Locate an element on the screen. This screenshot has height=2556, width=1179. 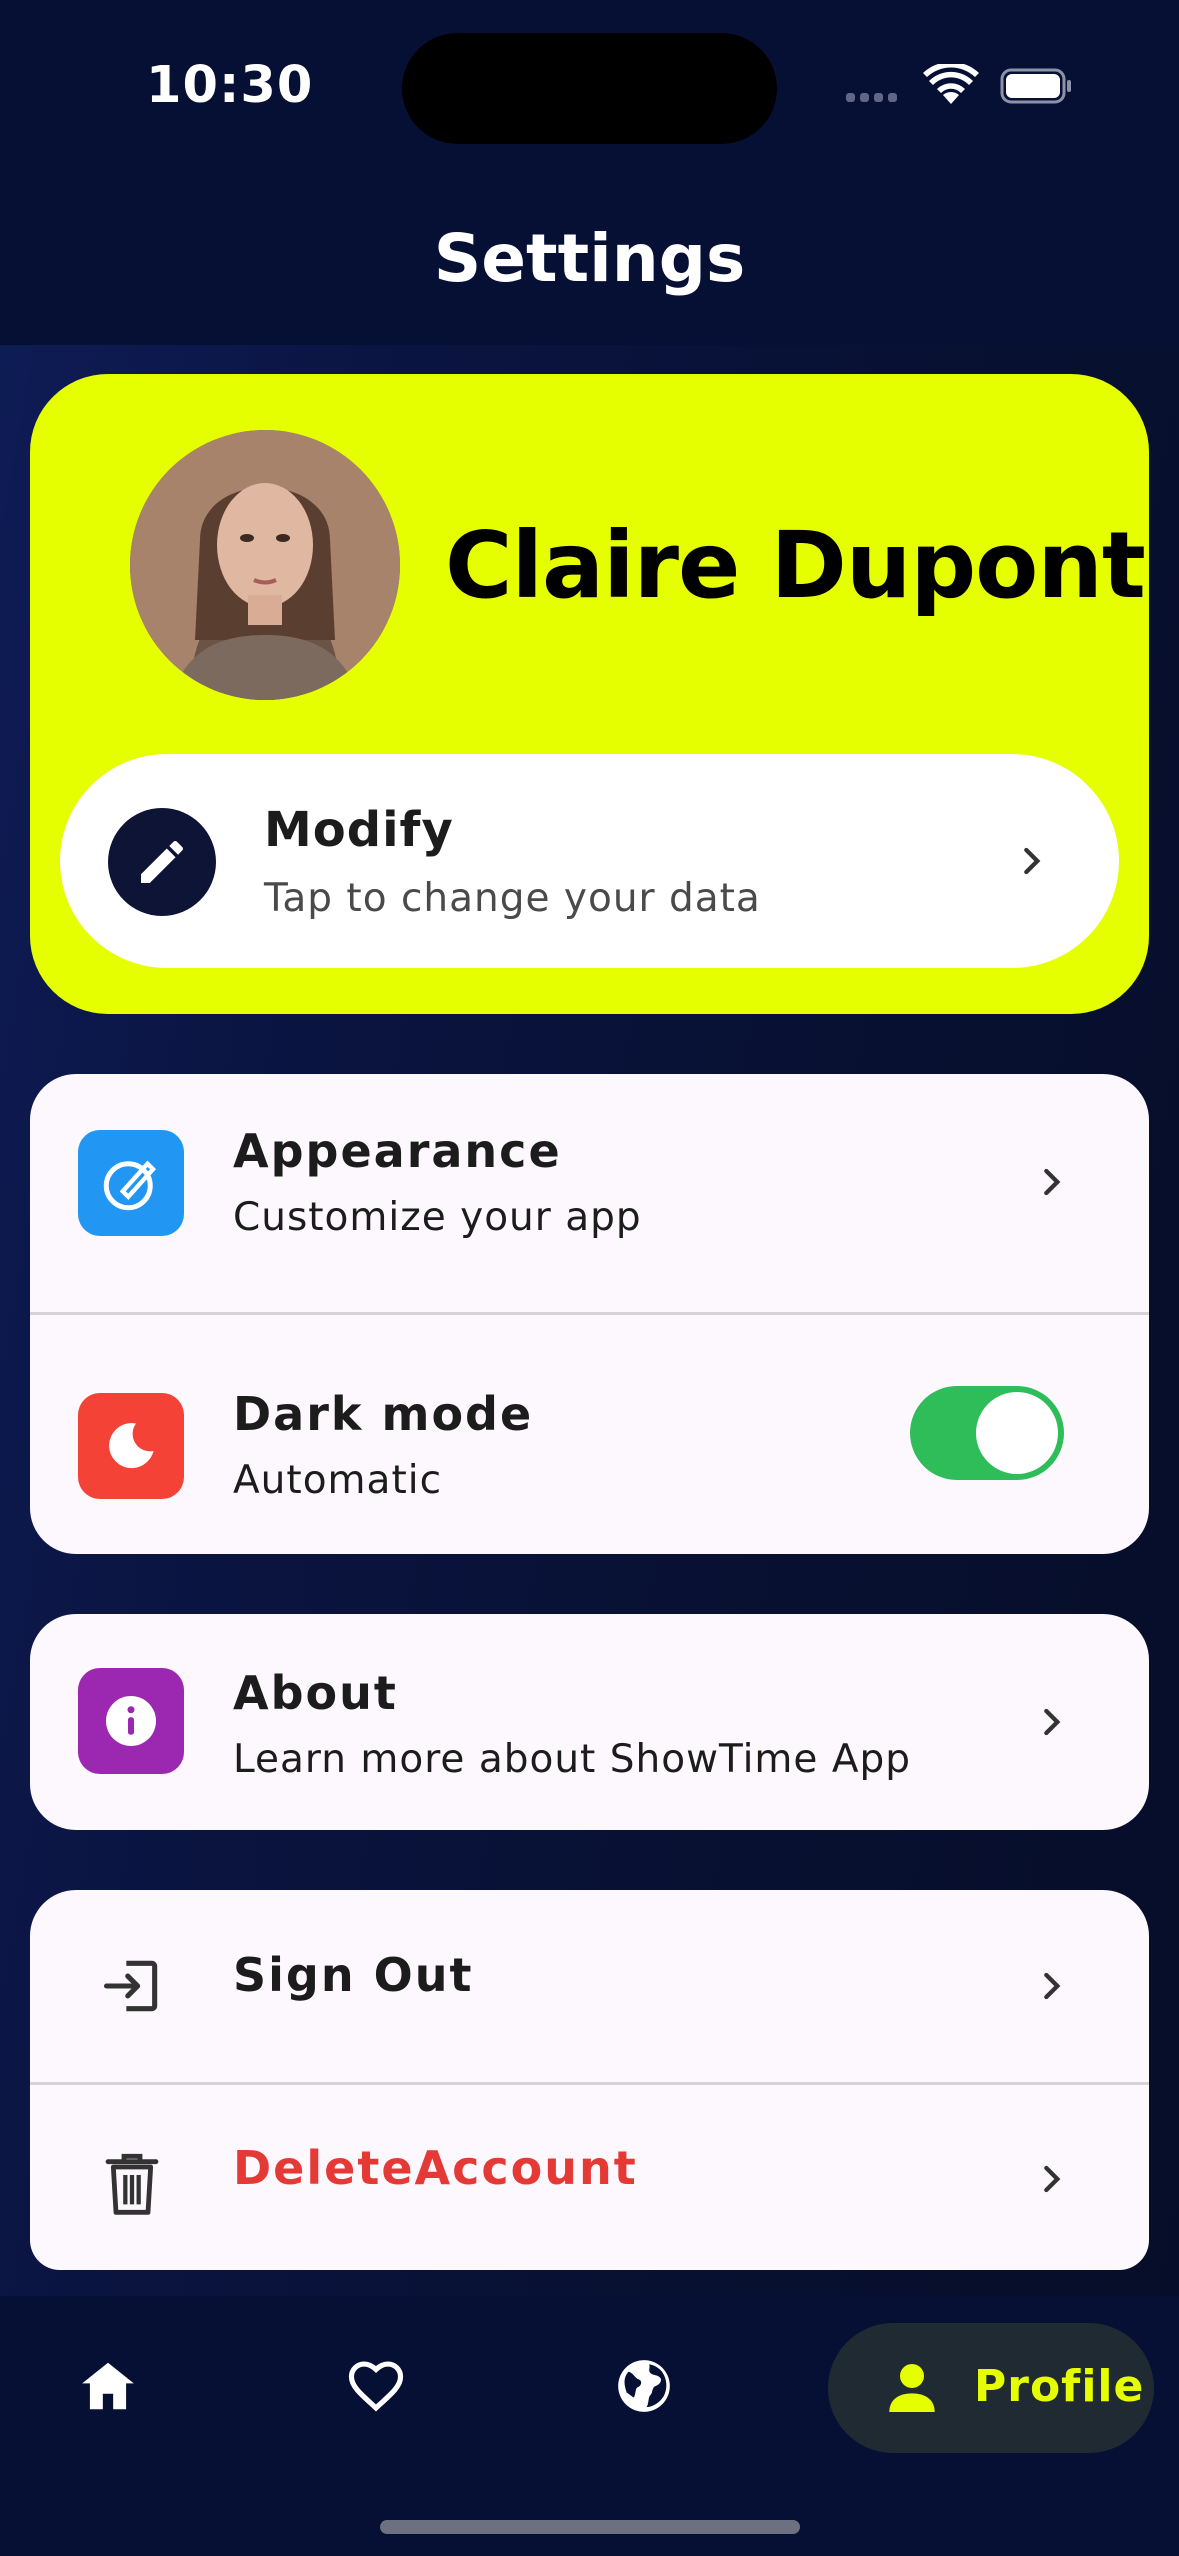
delete-account-title: DeleteAccount is located at coordinates (435, 2168).